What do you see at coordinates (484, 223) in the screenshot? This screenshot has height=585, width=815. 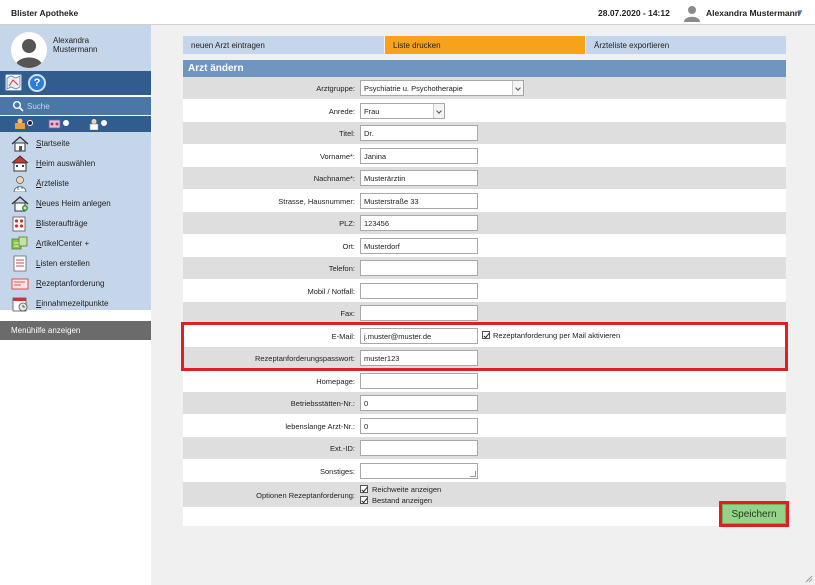 I see `row-plz: PLZ:` at bounding box center [484, 223].